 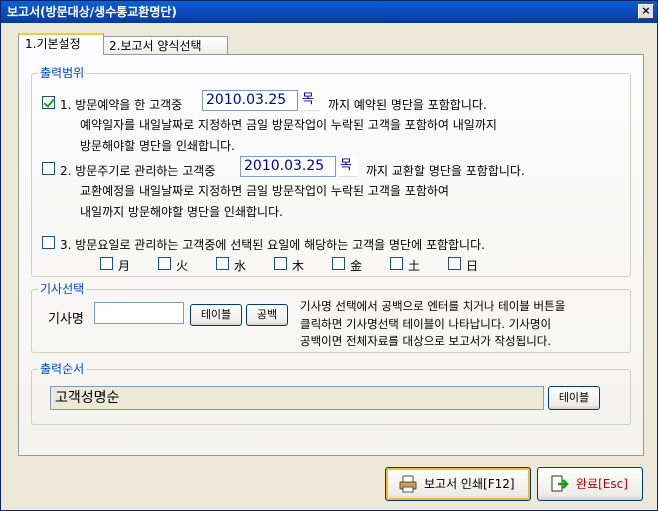 What do you see at coordinates (433, 306) in the screenshot?
I see `driver-help-line1: 기사명 선택에서 공백으로 엔터를 치거나 테이블 버튼을` at bounding box center [433, 306].